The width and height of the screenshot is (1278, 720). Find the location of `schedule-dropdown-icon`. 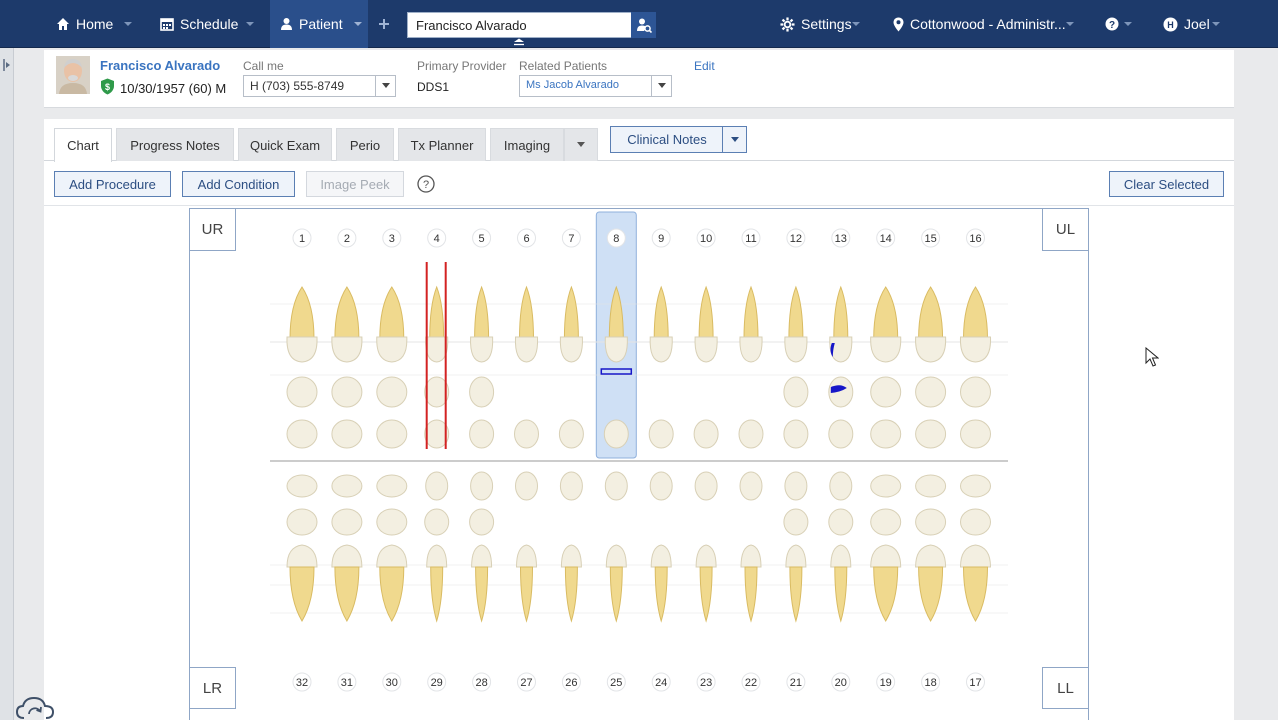

schedule-dropdown-icon is located at coordinates (250, 24).